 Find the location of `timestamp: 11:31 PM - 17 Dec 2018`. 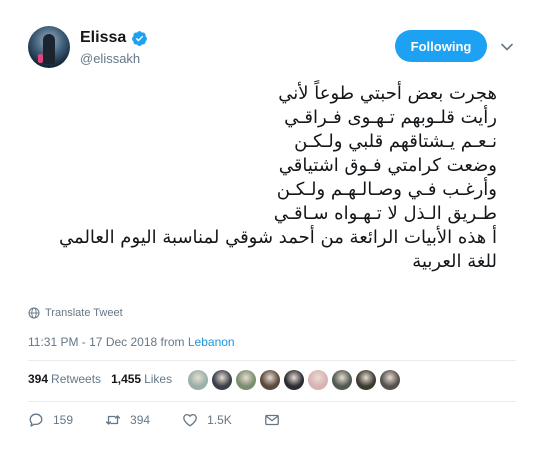

timestamp: 11:31 PM - 17 Dec 2018 is located at coordinates (92, 342).